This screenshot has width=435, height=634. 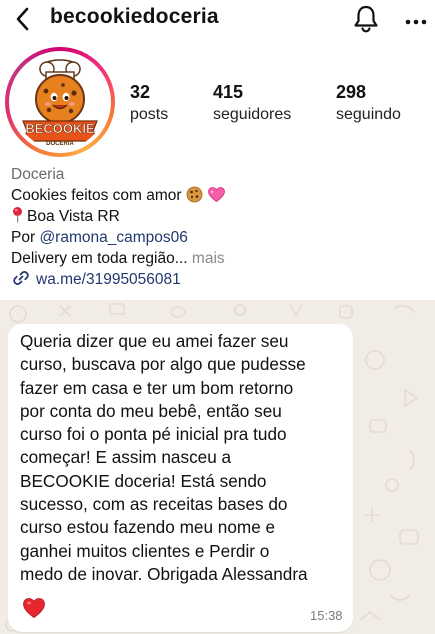 What do you see at coordinates (21, 278) in the screenshot?
I see `link-icon` at bounding box center [21, 278].